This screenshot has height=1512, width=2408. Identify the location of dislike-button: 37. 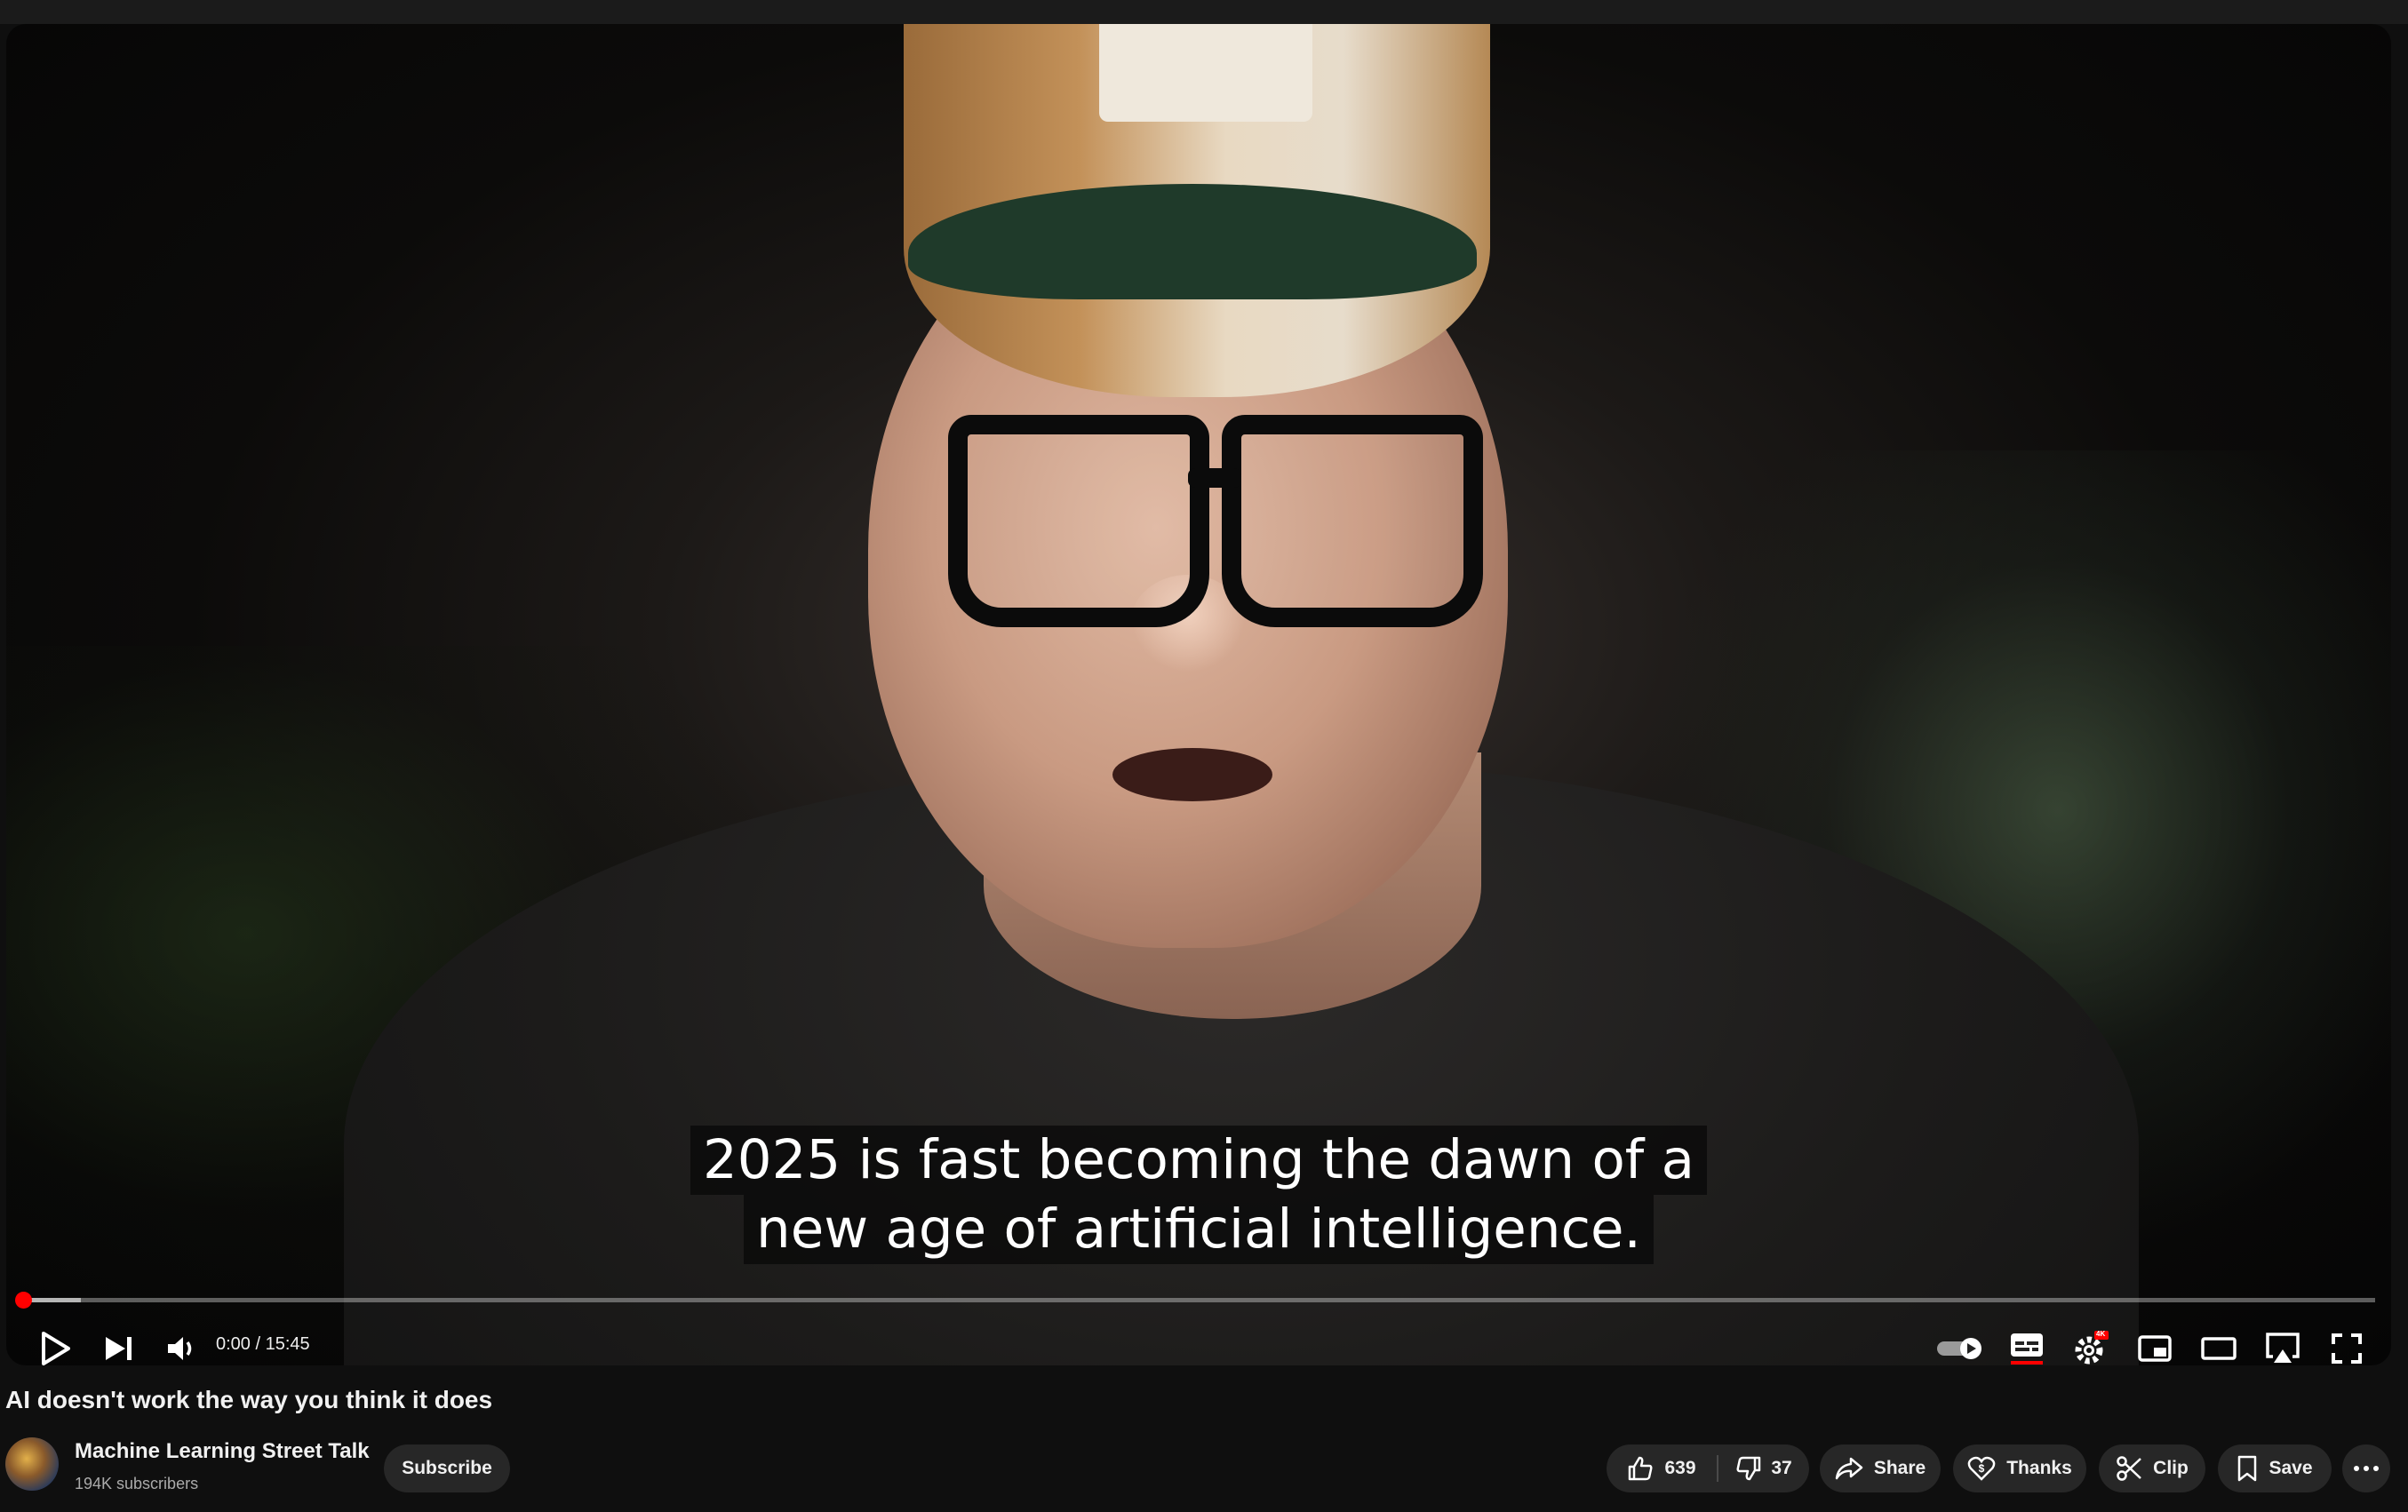
(1763, 1468).